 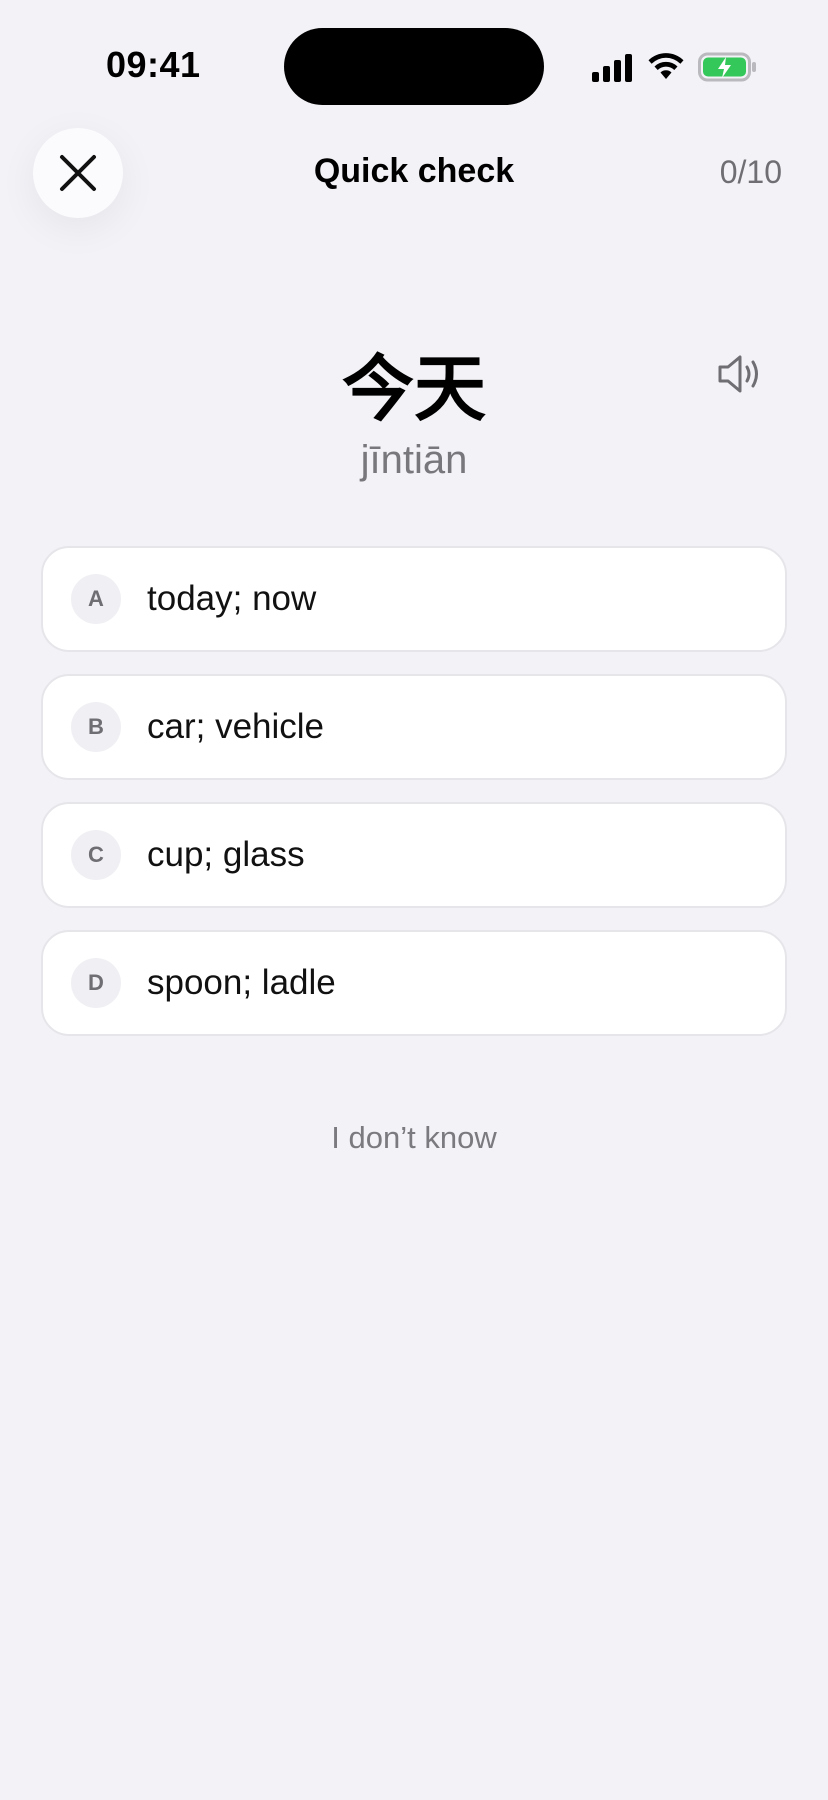 I want to click on option-text: cup; glass, so click(x=226, y=854).